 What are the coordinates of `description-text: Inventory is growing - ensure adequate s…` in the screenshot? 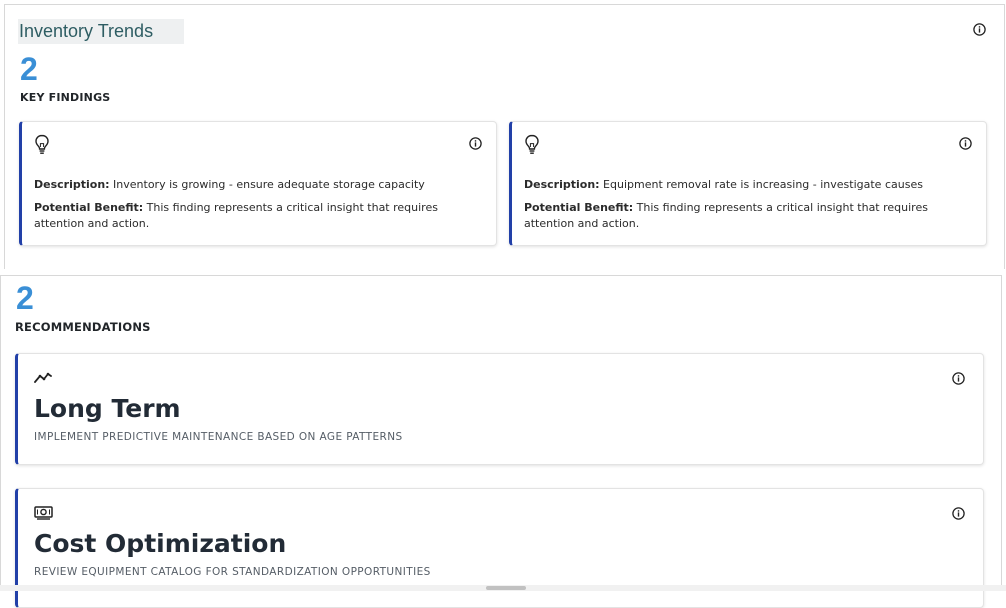 It's located at (269, 184).